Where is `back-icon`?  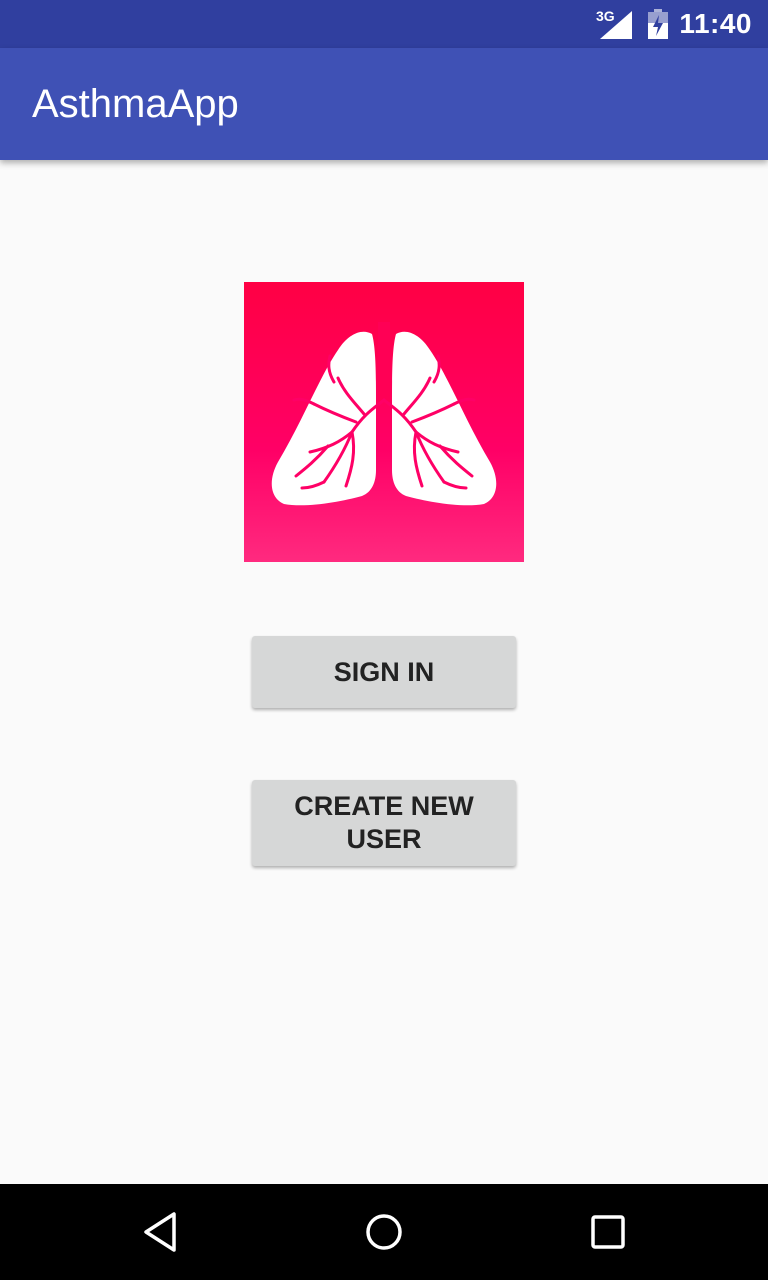
back-icon is located at coordinates (160, 1232).